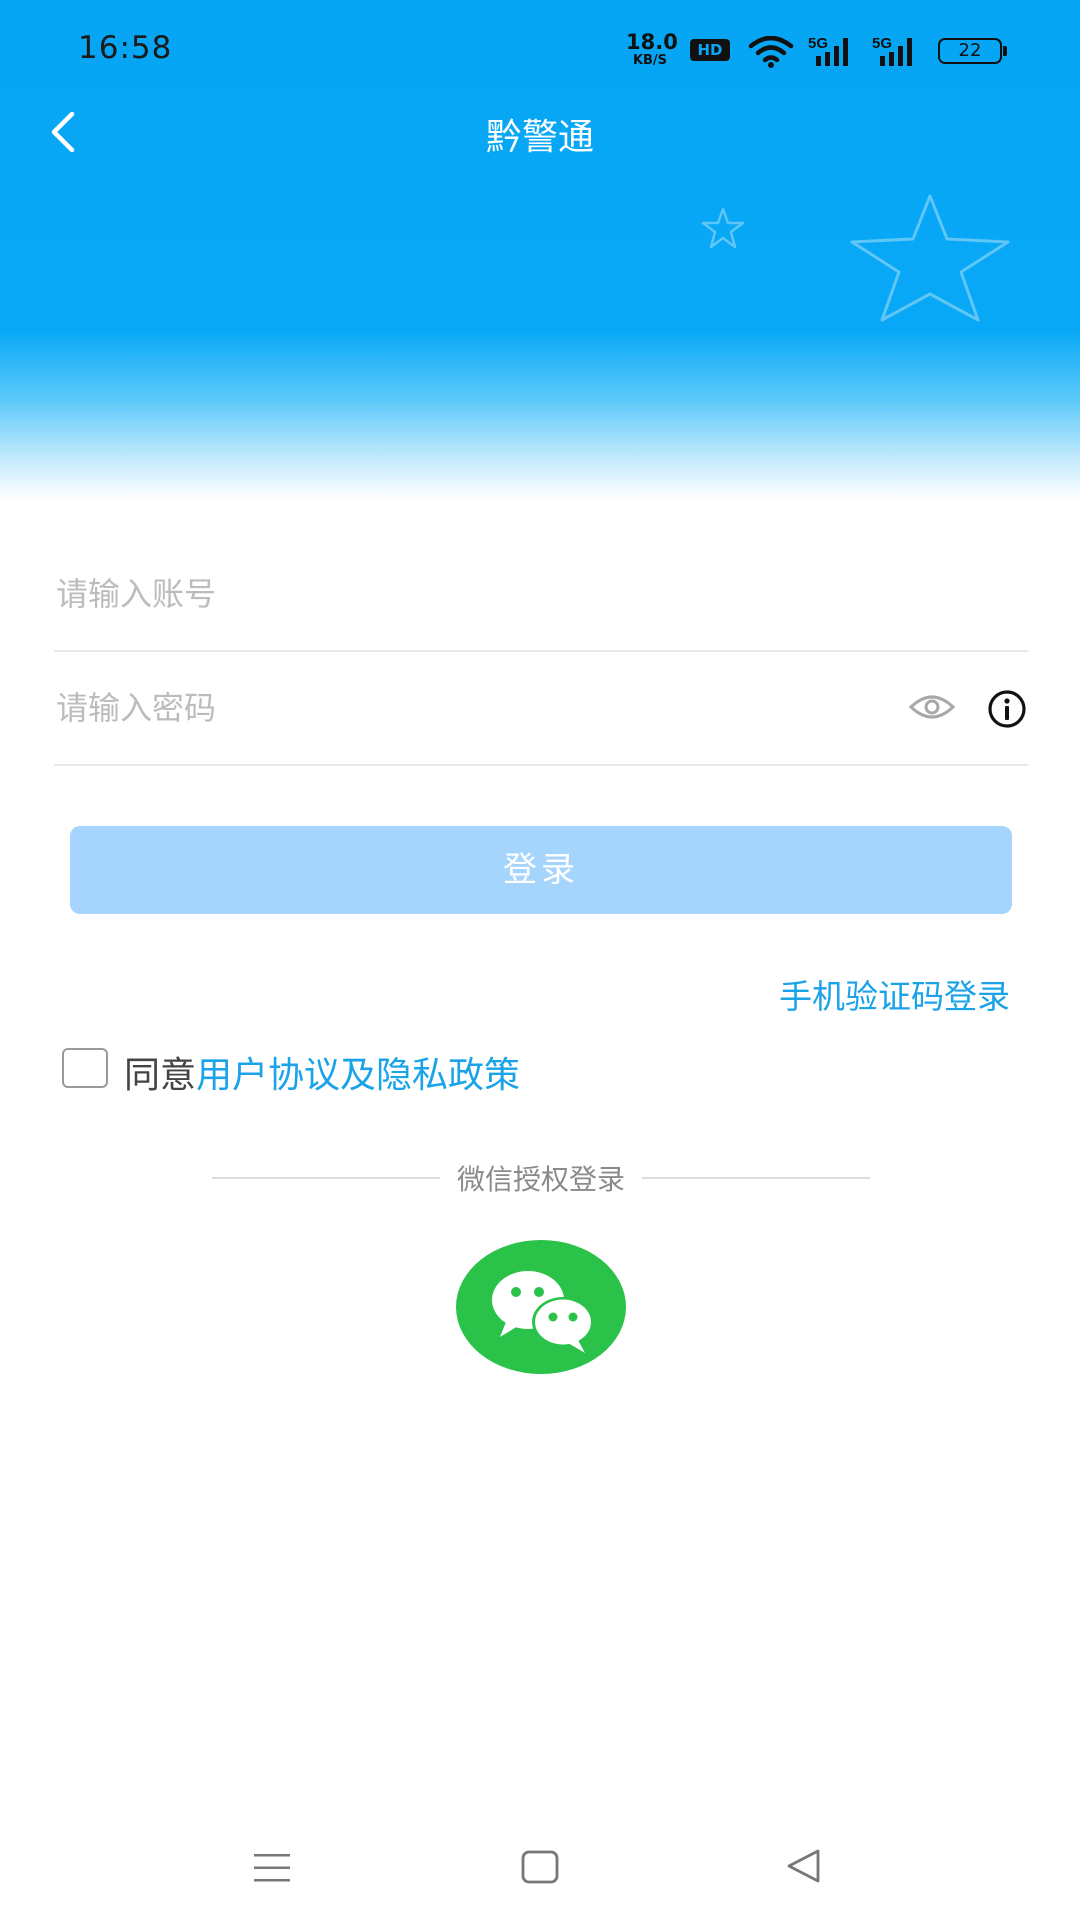 The width and height of the screenshot is (1080, 1920). I want to click on wechat-login-button, so click(541, 1307).